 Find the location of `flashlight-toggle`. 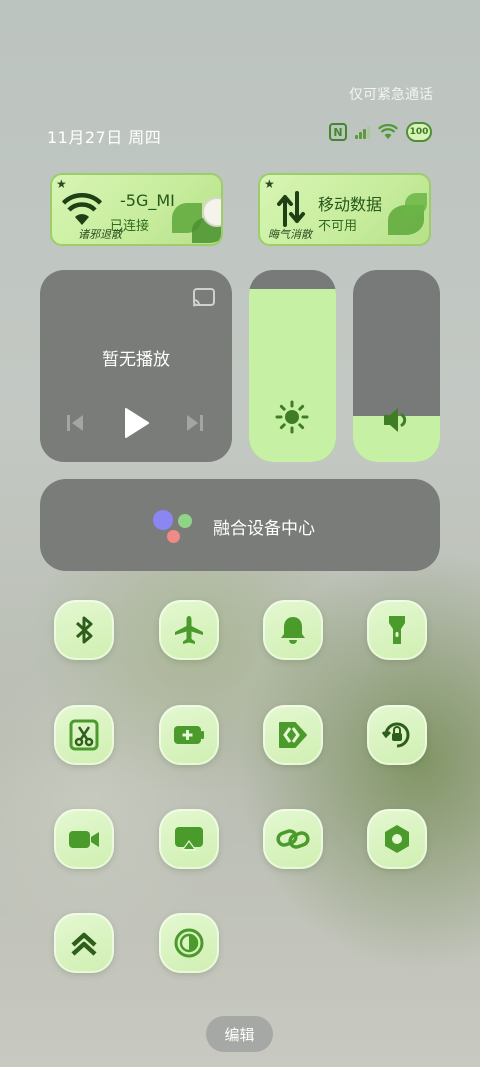

flashlight-toggle is located at coordinates (397, 630).